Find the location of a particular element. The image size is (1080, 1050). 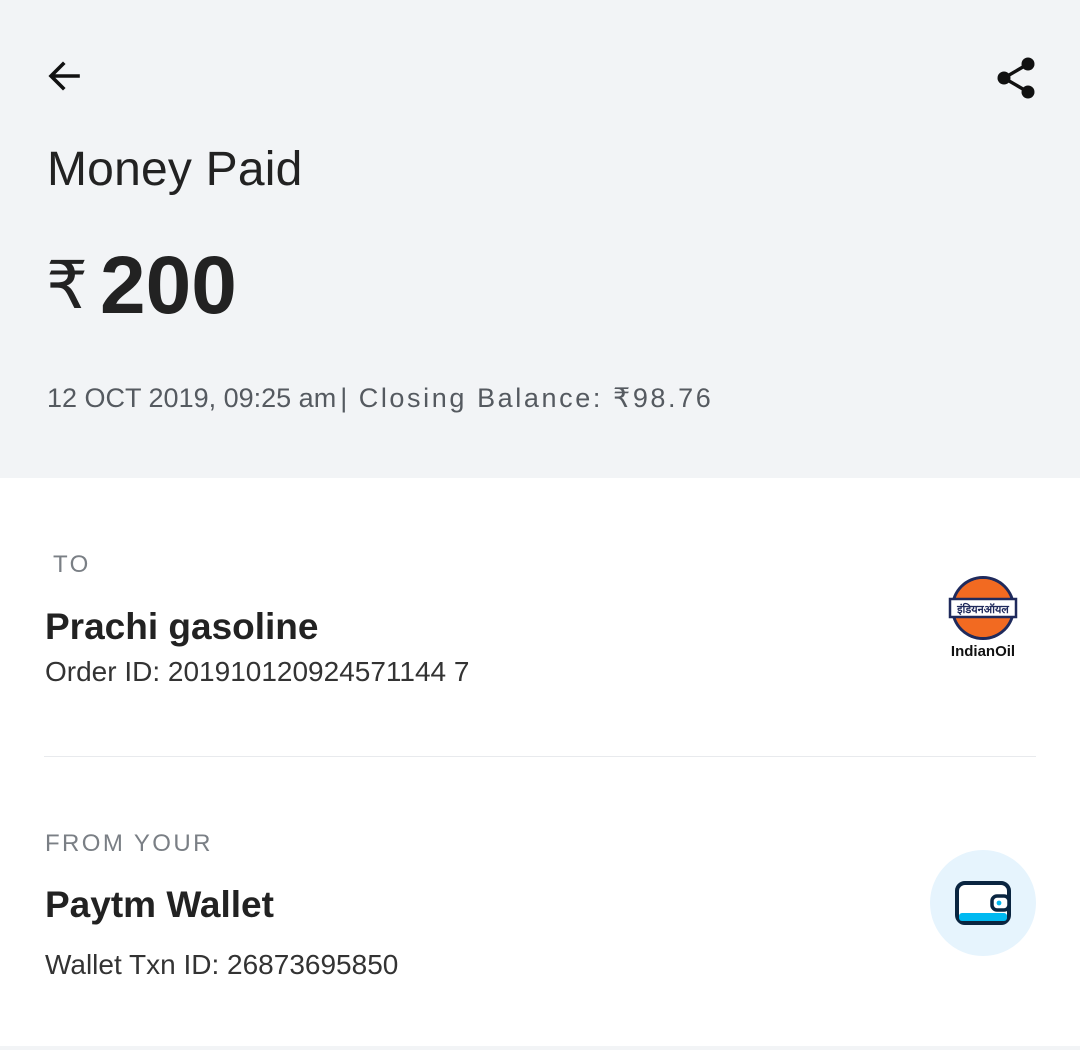

wallet-icon-badge is located at coordinates (983, 903).